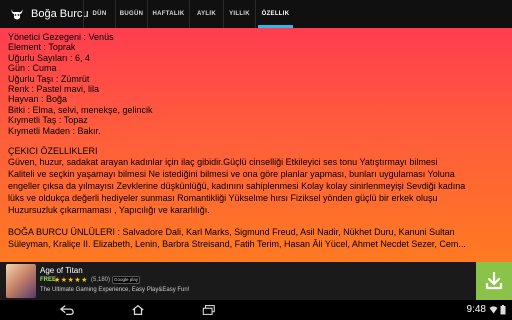  Describe the element at coordinates (42, 47) in the screenshot. I see `attribute-element: Element : Toprak` at that location.